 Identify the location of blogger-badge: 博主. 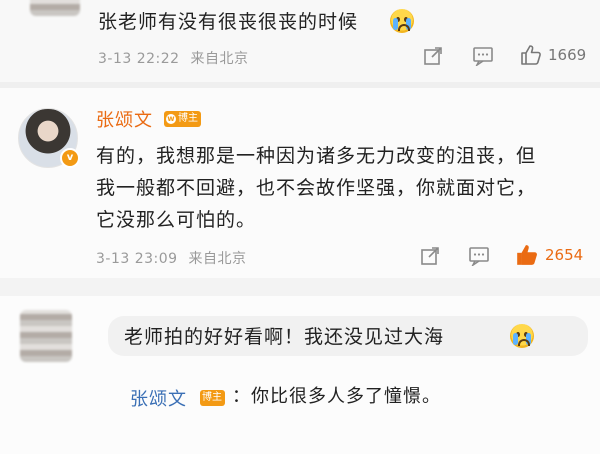
(212, 398).